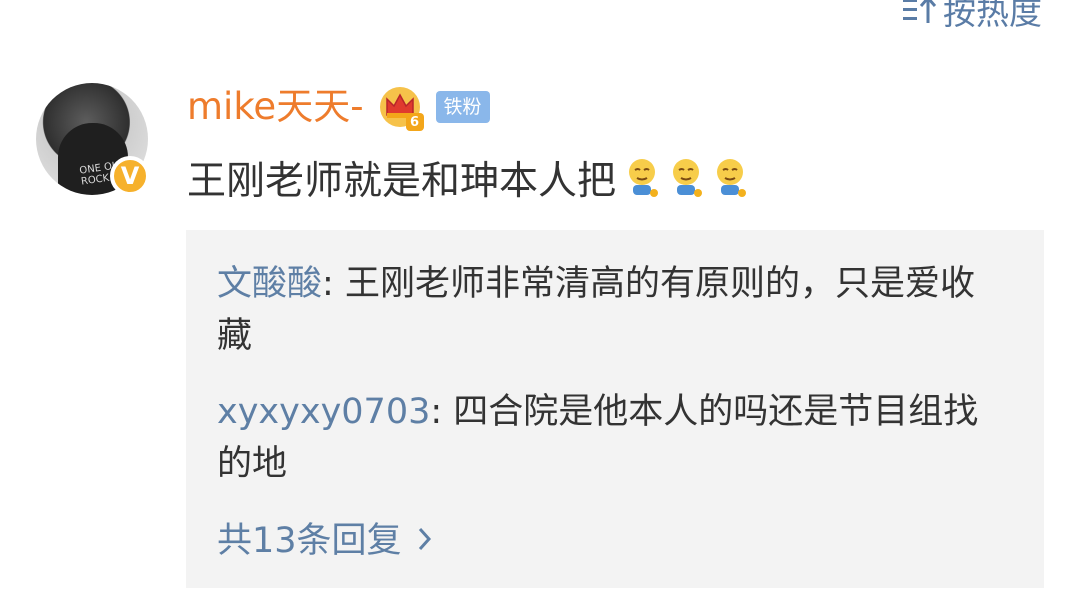 The width and height of the screenshot is (1080, 608). I want to click on more-replies-link: 共13条回复, so click(325, 537).